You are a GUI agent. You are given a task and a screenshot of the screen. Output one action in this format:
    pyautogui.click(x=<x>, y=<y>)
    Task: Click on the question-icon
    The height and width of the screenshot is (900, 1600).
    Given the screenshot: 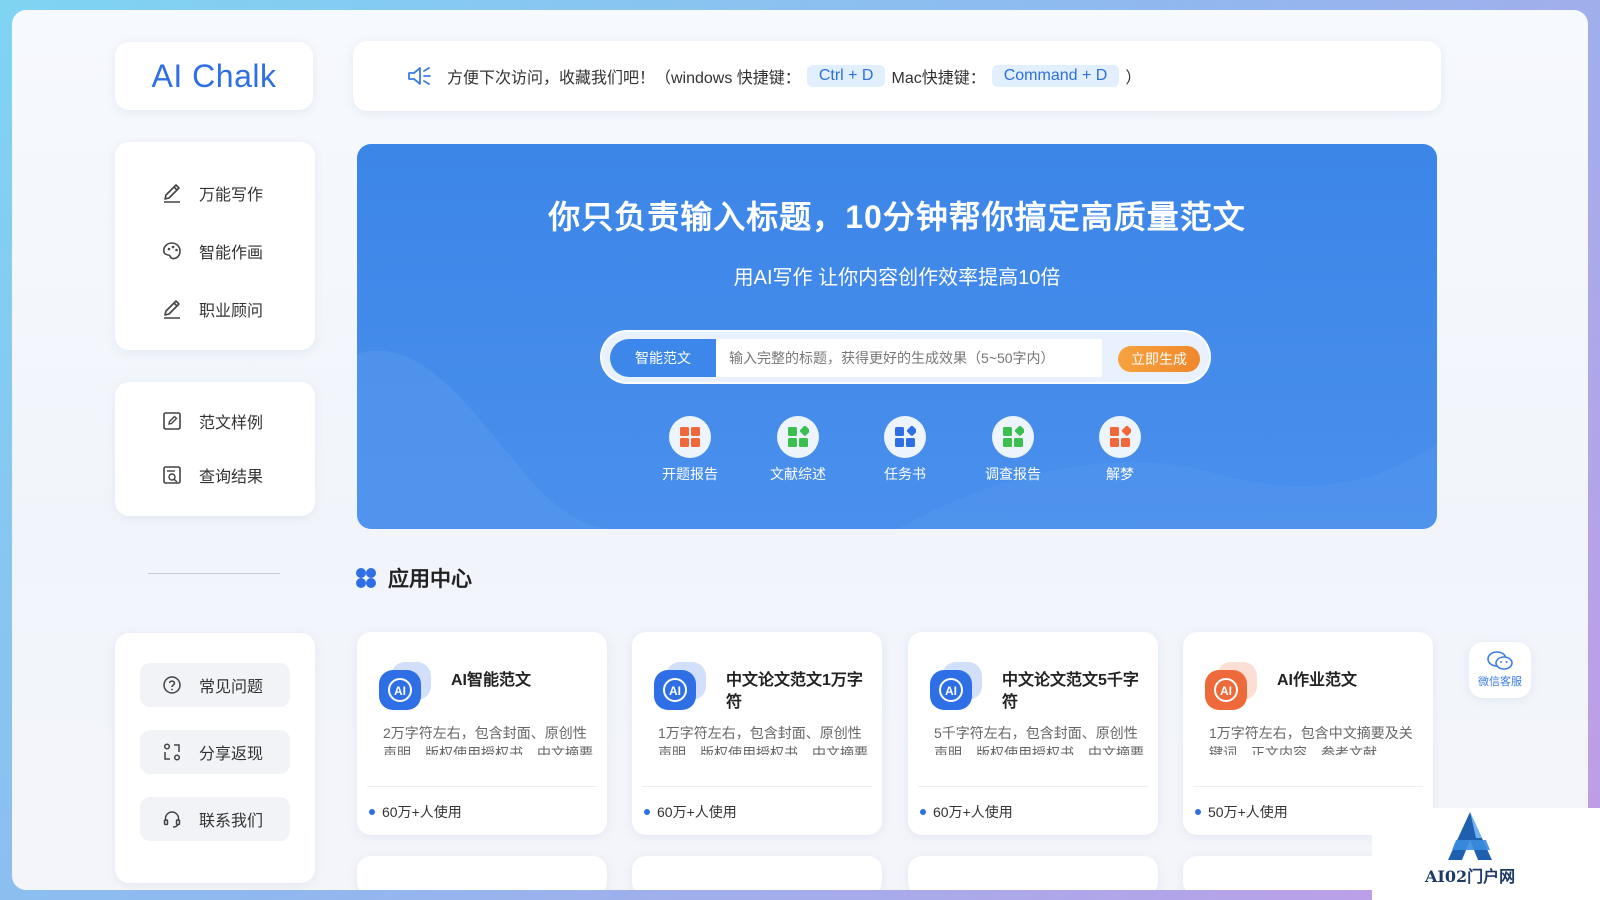 What is the action you would take?
    pyautogui.click(x=172, y=685)
    